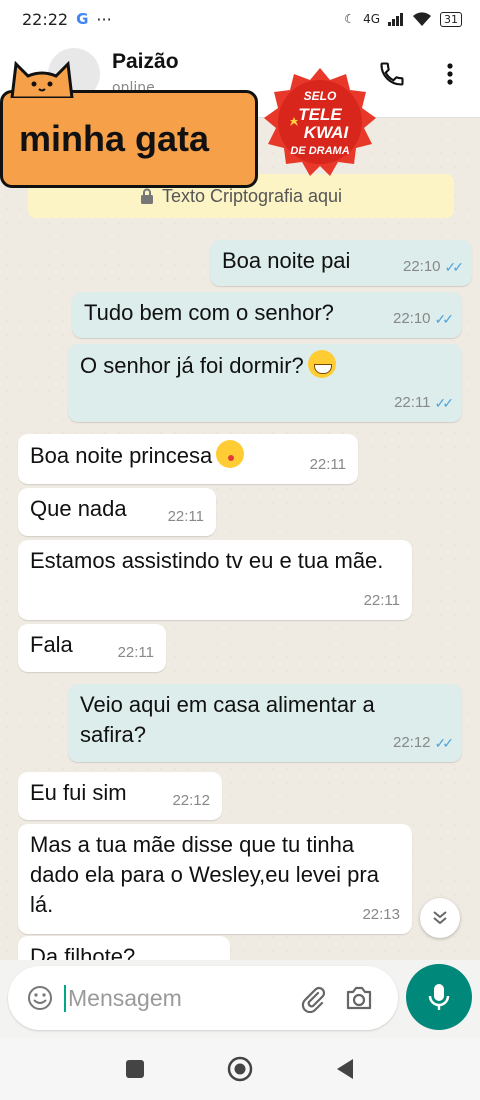 The width and height of the screenshot is (480, 1100). I want to click on message-bubble-incoming: Boa noite princesa 22:11, so click(188, 459).